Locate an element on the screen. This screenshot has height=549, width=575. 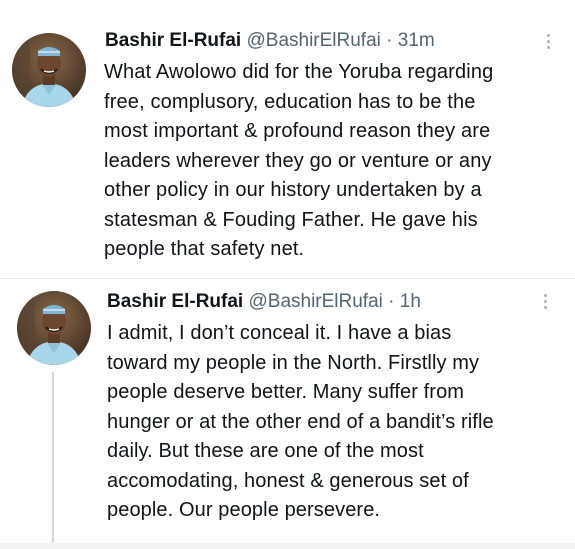
tweet-divider is located at coordinates (287, 278).